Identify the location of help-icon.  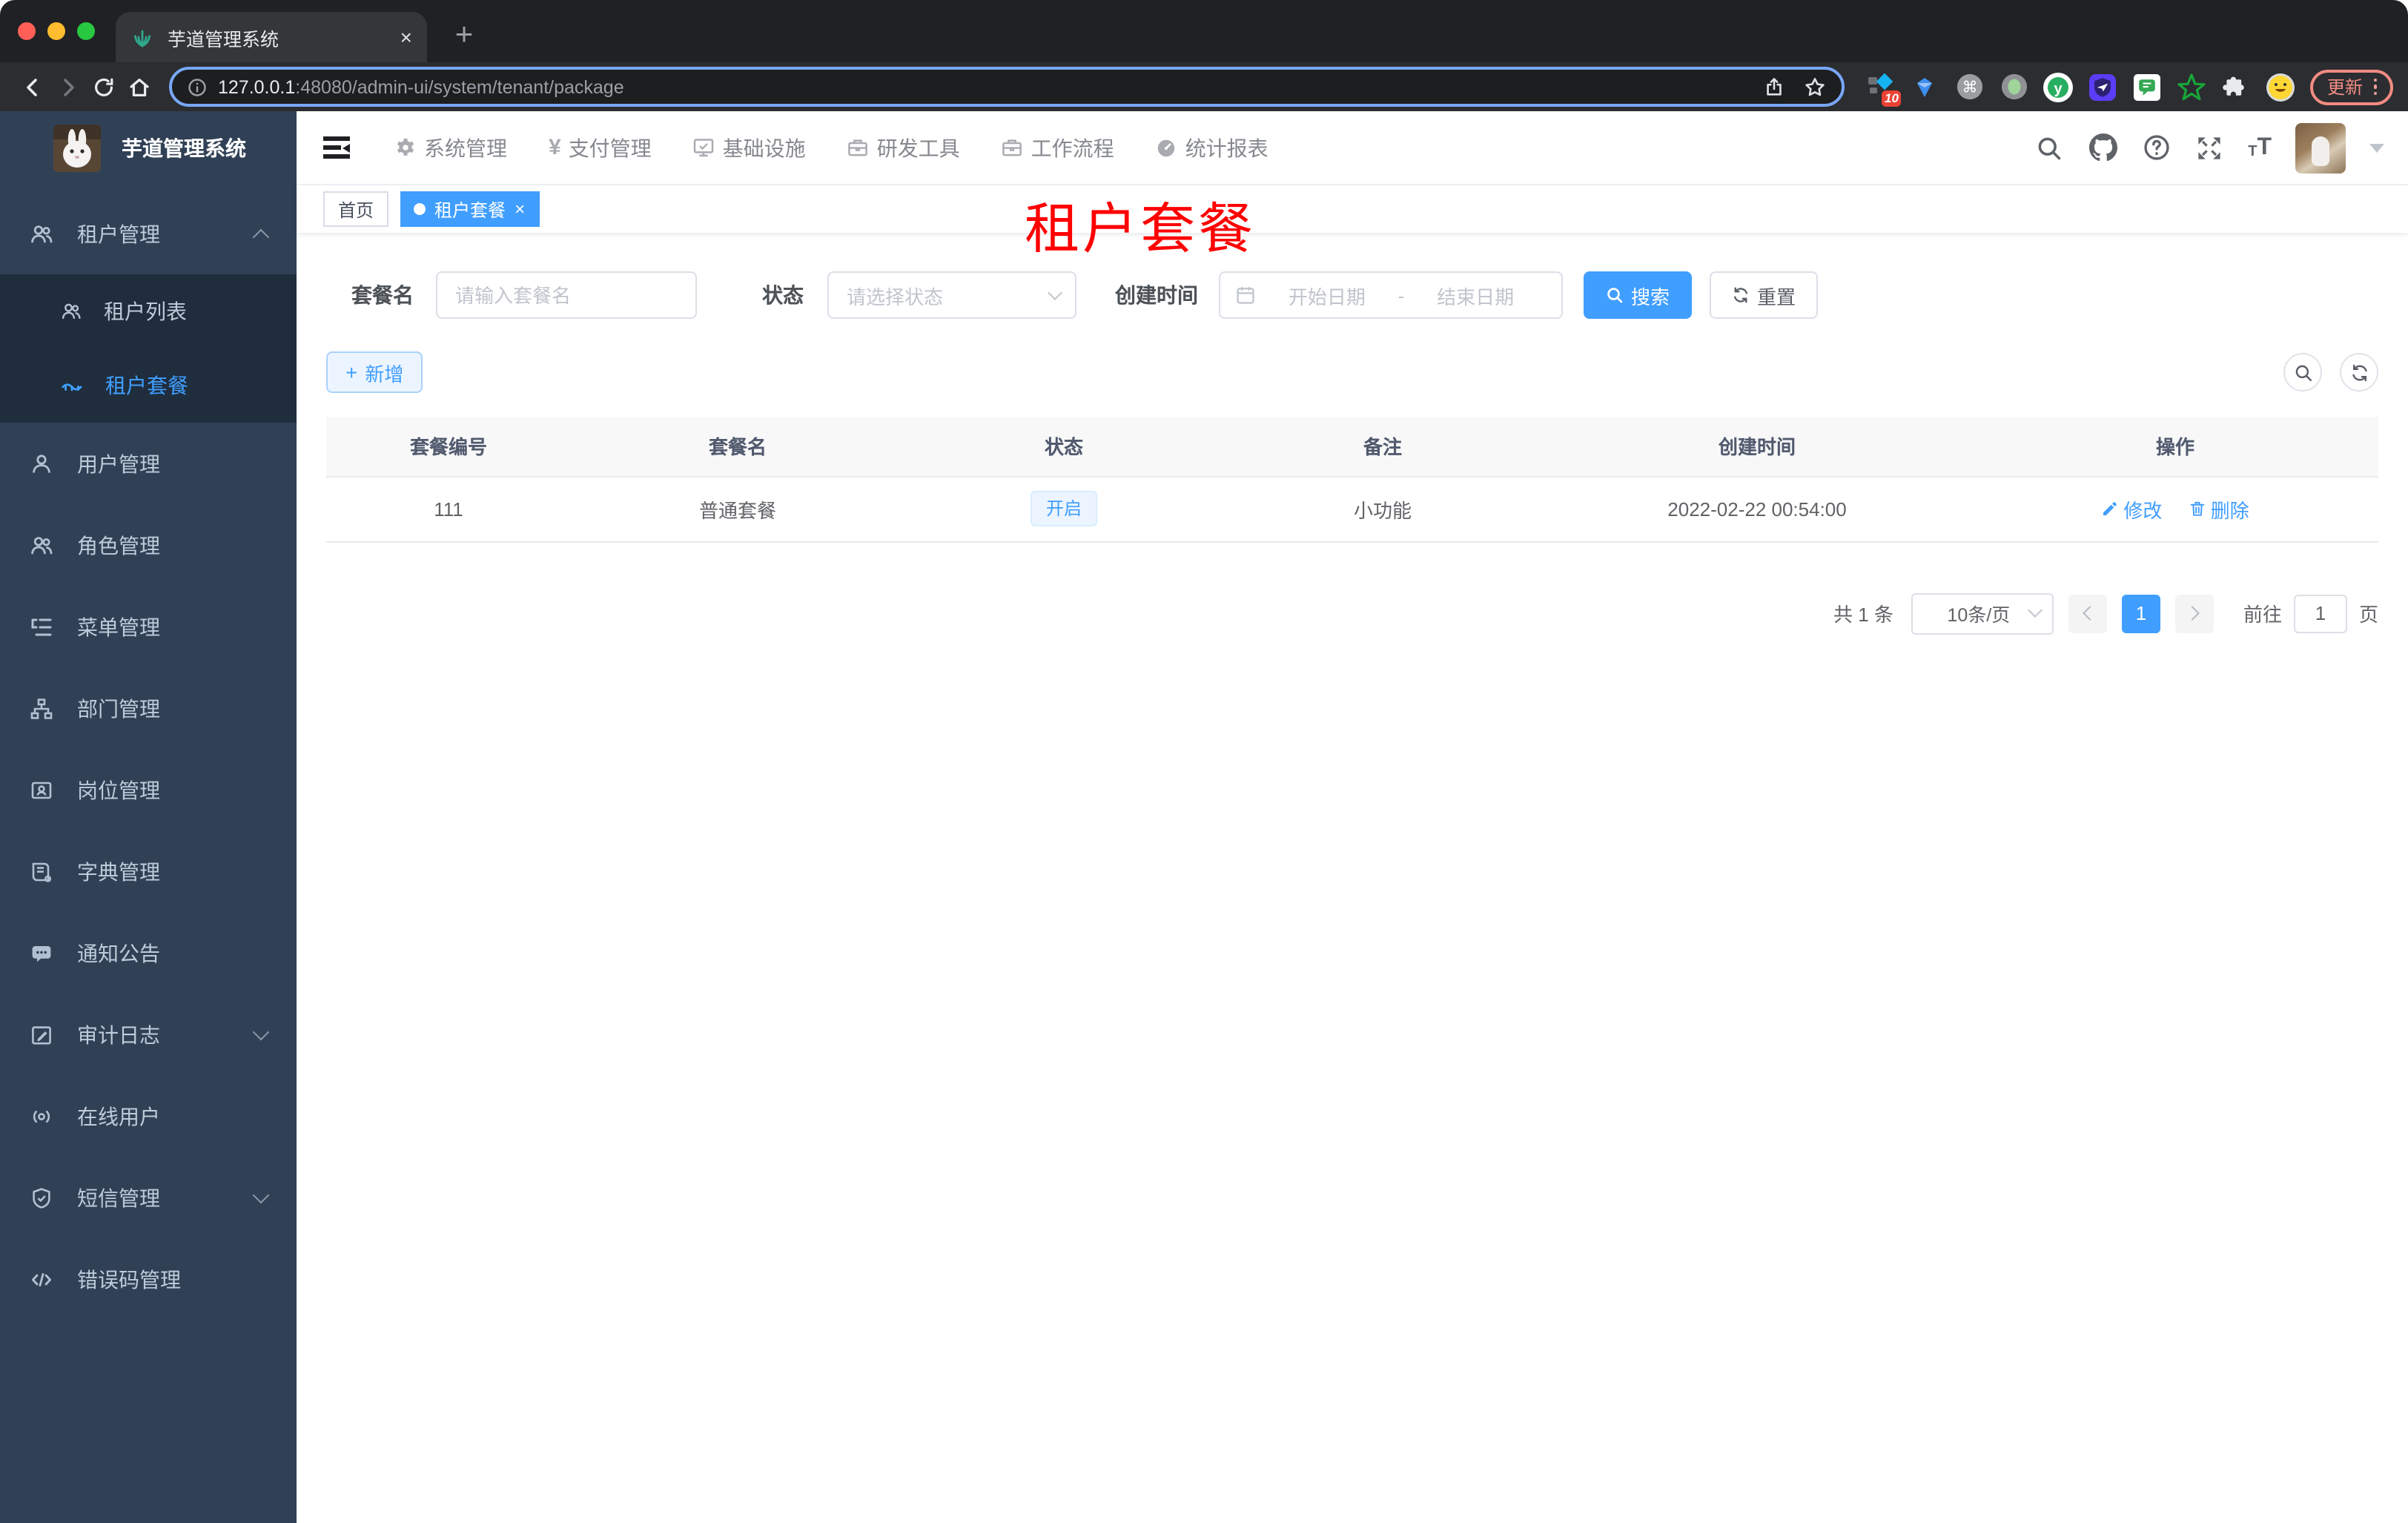
(2156, 148).